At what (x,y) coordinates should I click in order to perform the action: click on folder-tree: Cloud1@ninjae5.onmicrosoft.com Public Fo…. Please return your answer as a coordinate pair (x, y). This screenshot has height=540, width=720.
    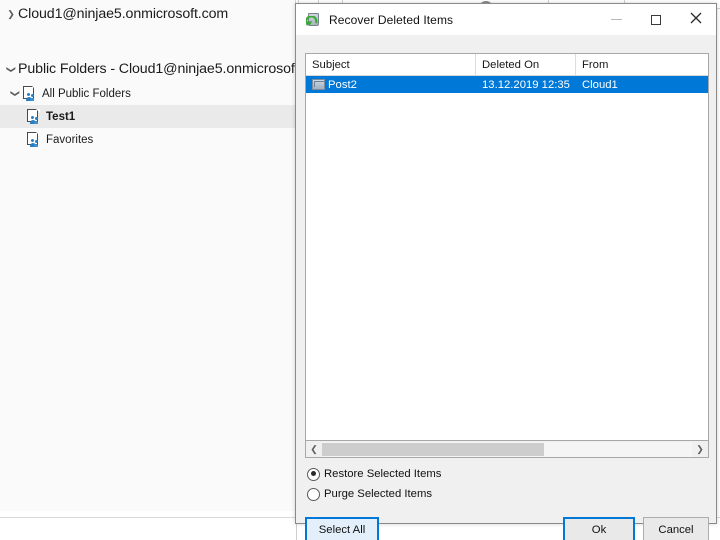
    Looking at the image, I should click on (164, 75).